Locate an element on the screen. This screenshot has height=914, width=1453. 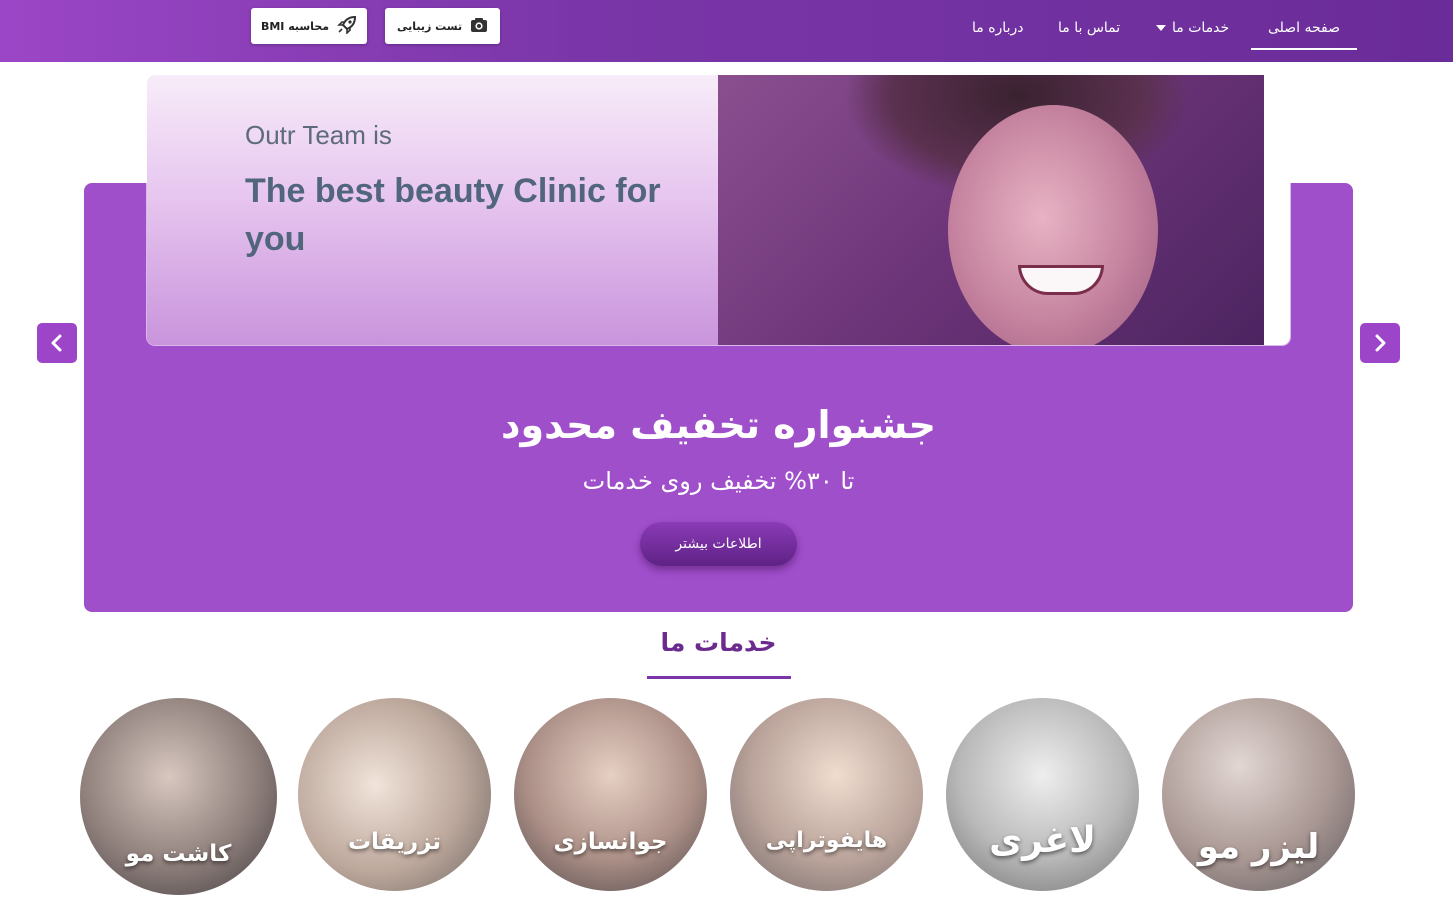
woman-smiling-photo is located at coordinates (991, 210).